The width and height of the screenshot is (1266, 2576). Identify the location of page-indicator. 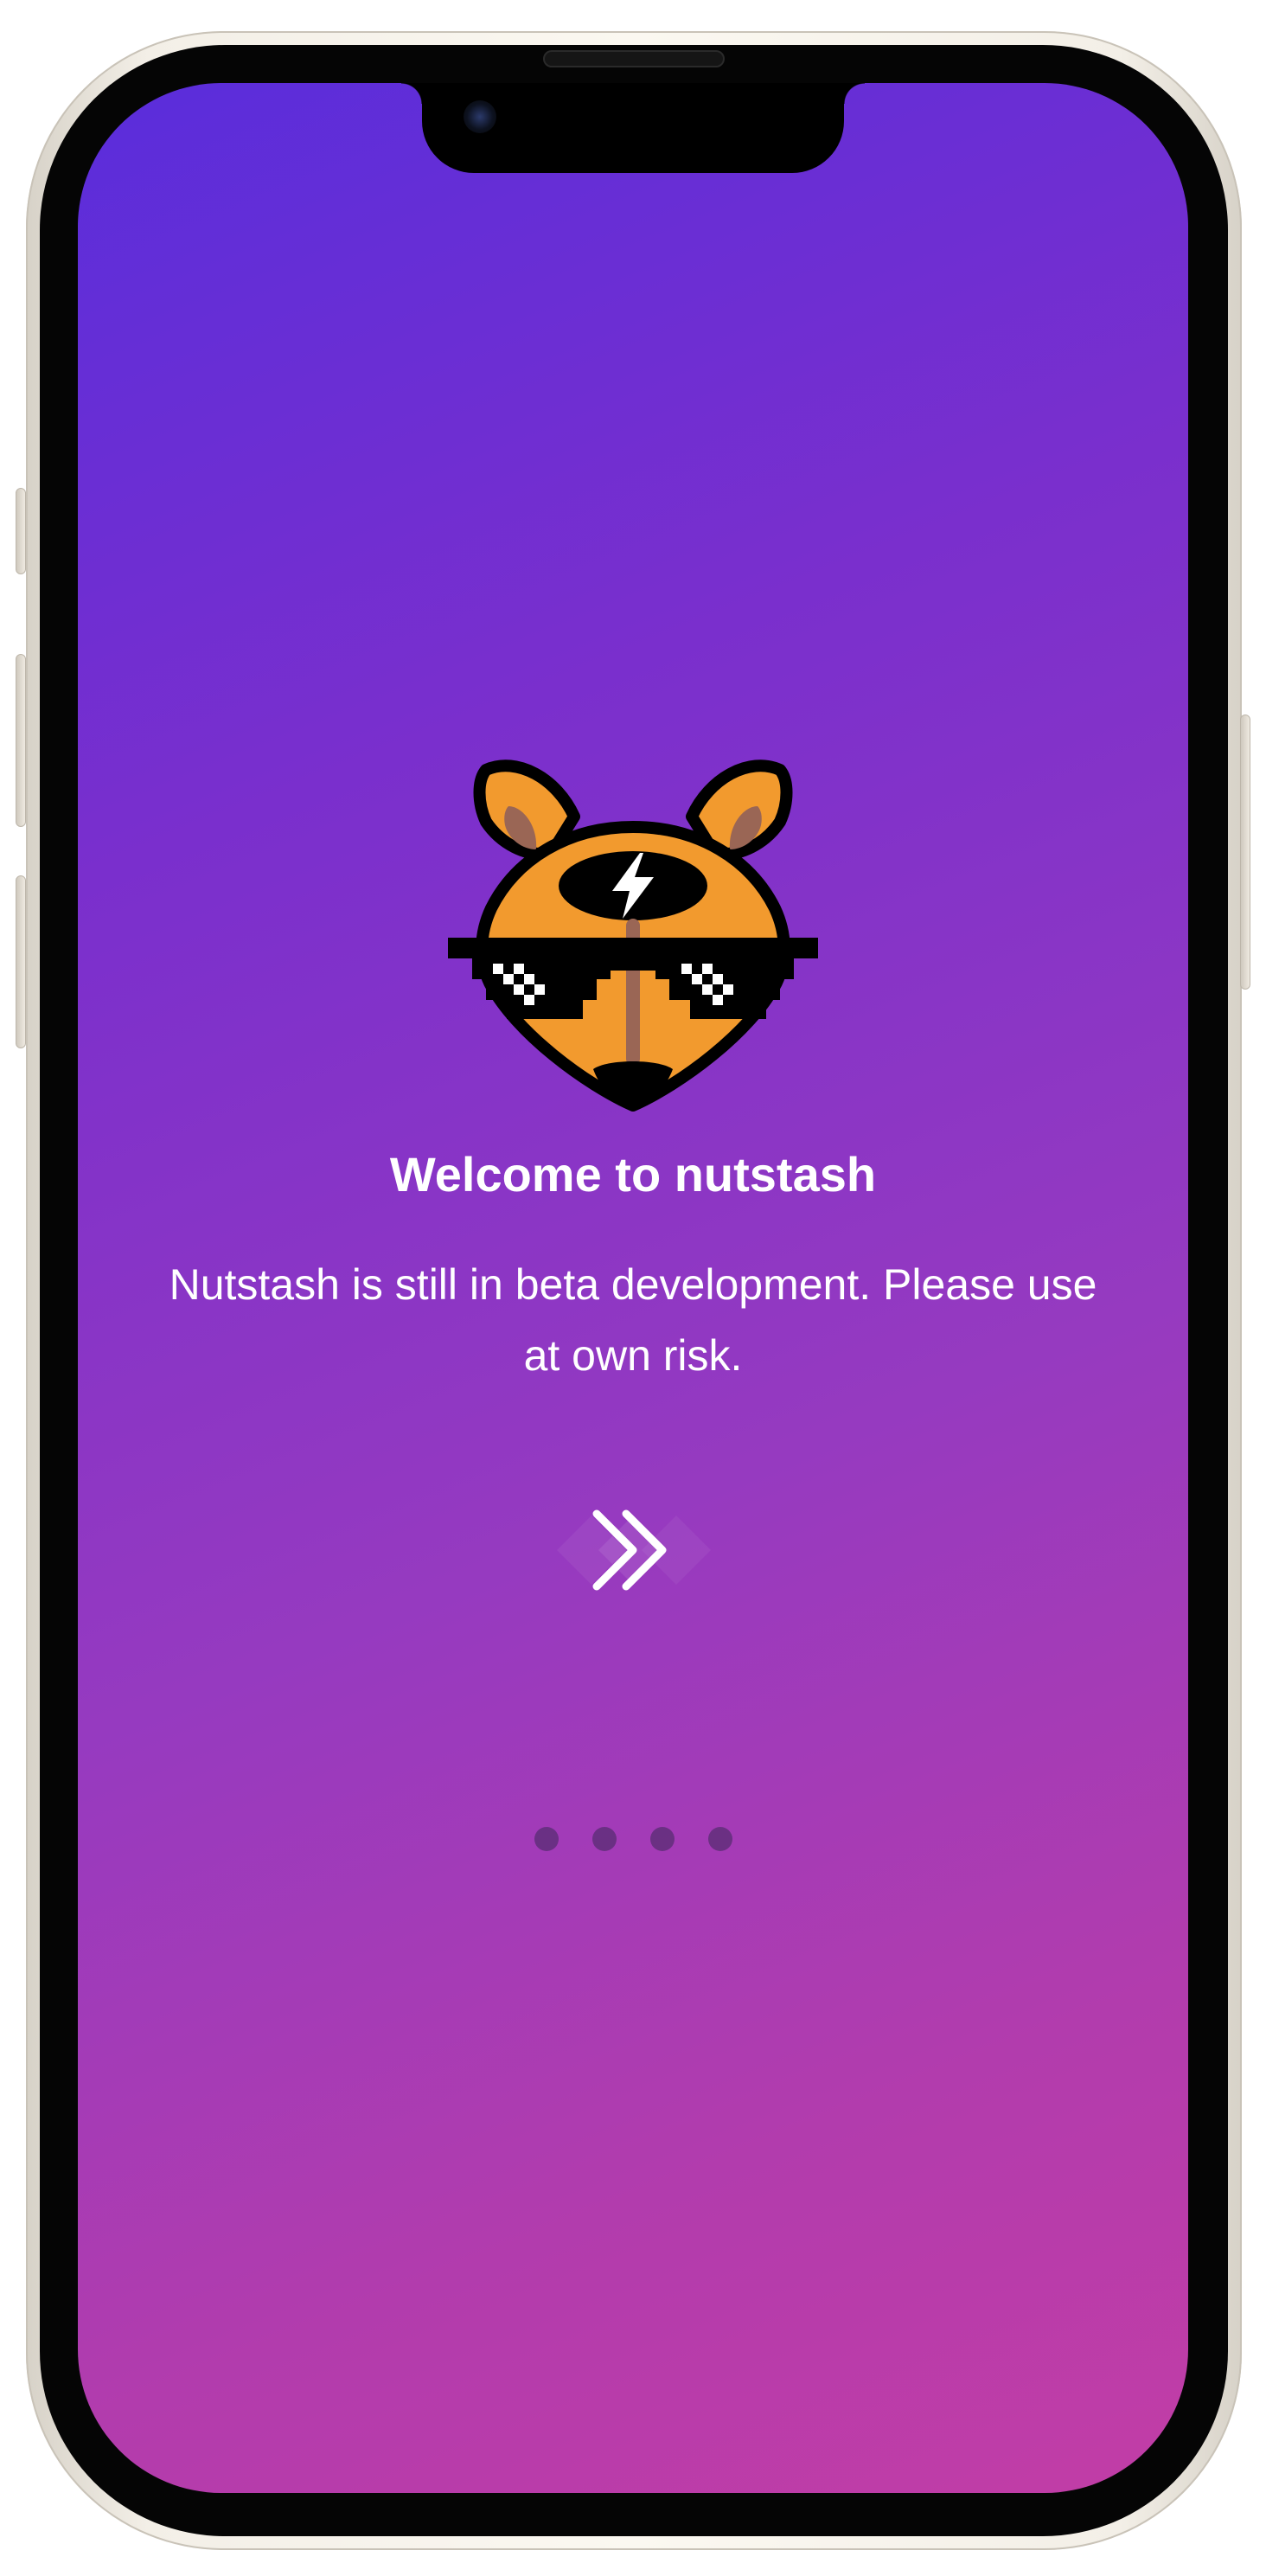
(633, 1841).